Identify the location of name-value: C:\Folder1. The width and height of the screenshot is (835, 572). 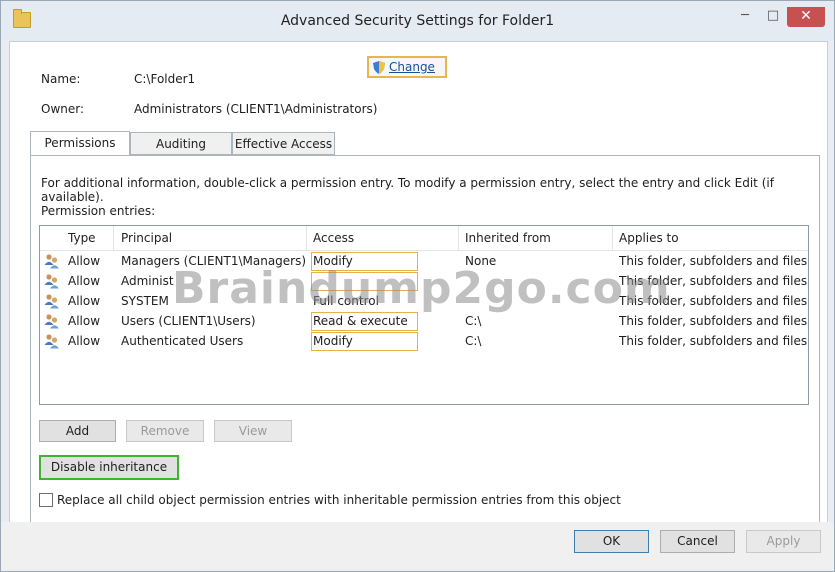
(165, 79).